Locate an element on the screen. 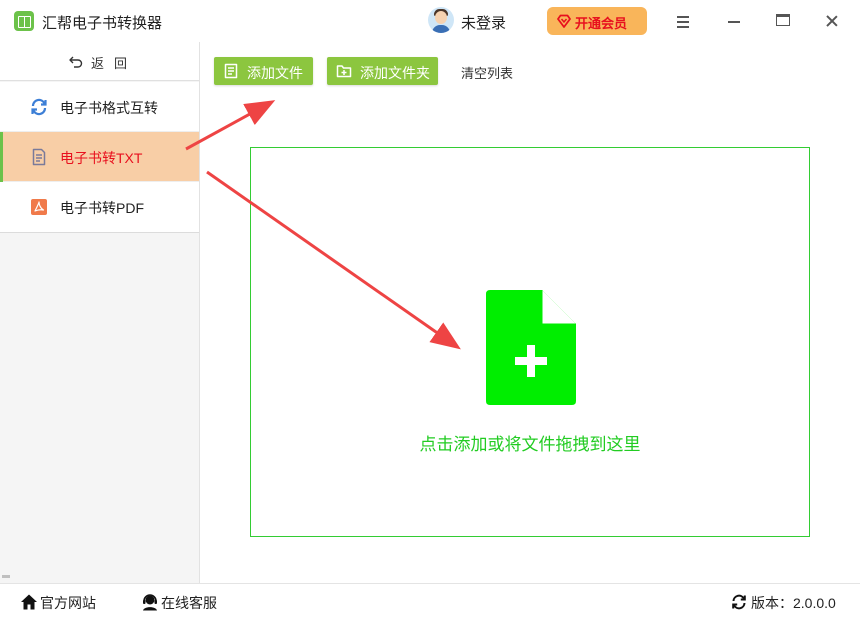  book-icon is located at coordinates (24, 21).